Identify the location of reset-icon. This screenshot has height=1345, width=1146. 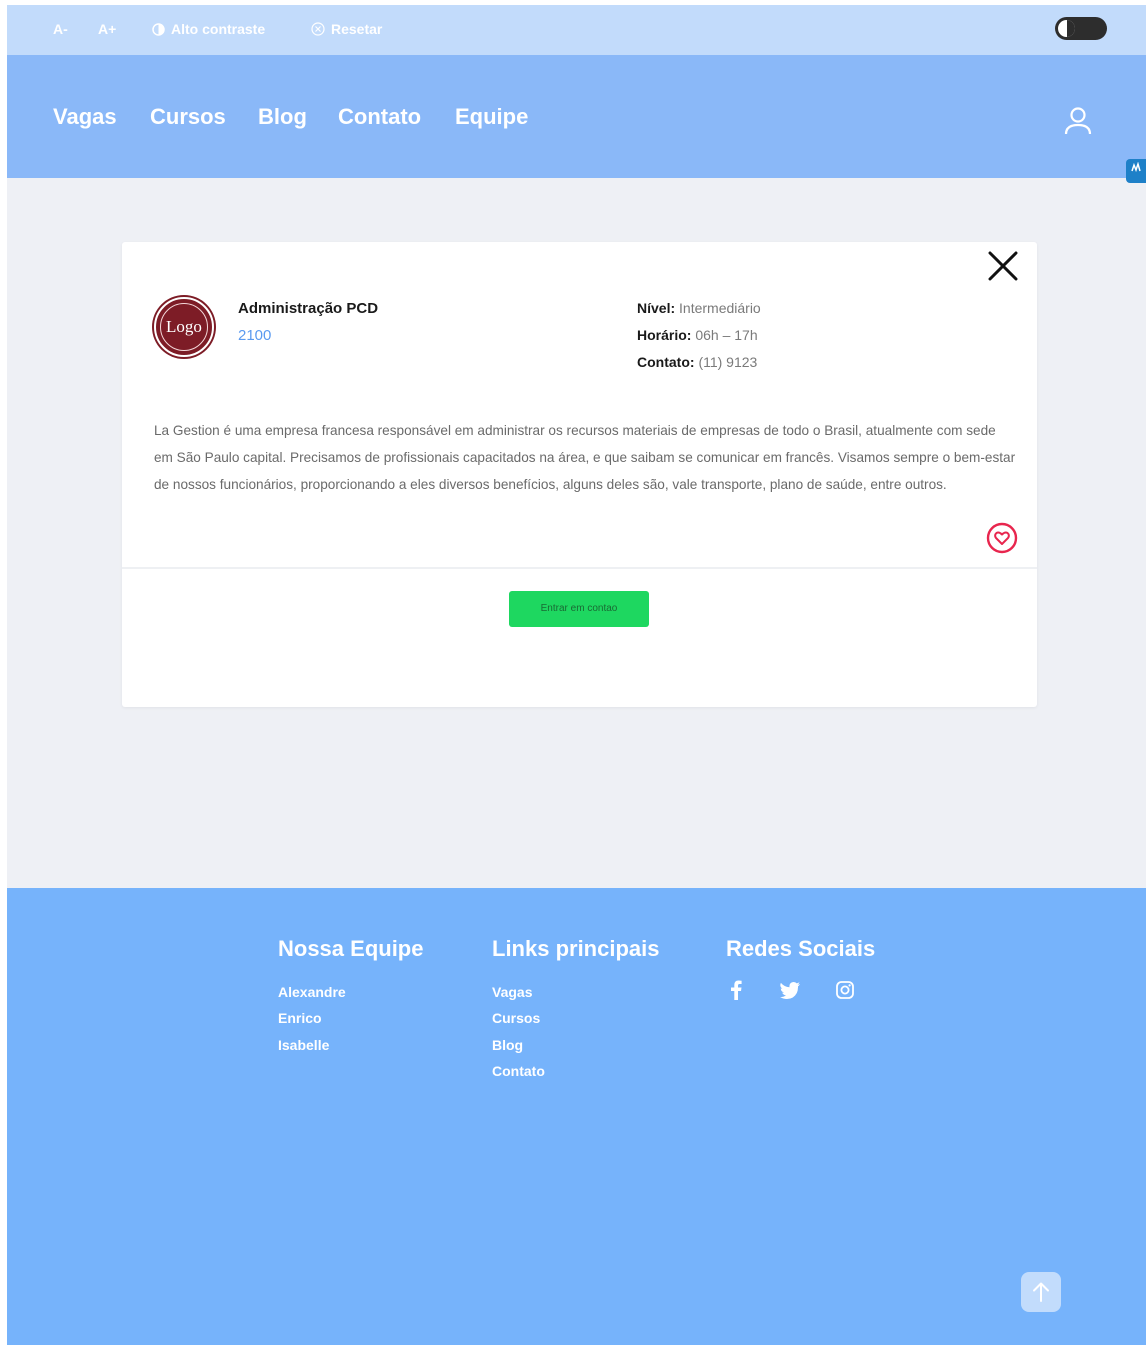
(318, 29).